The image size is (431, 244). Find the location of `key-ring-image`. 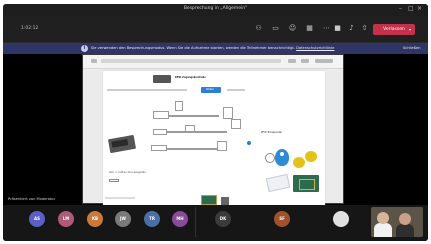

key-ring-image is located at coordinates (270, 158).